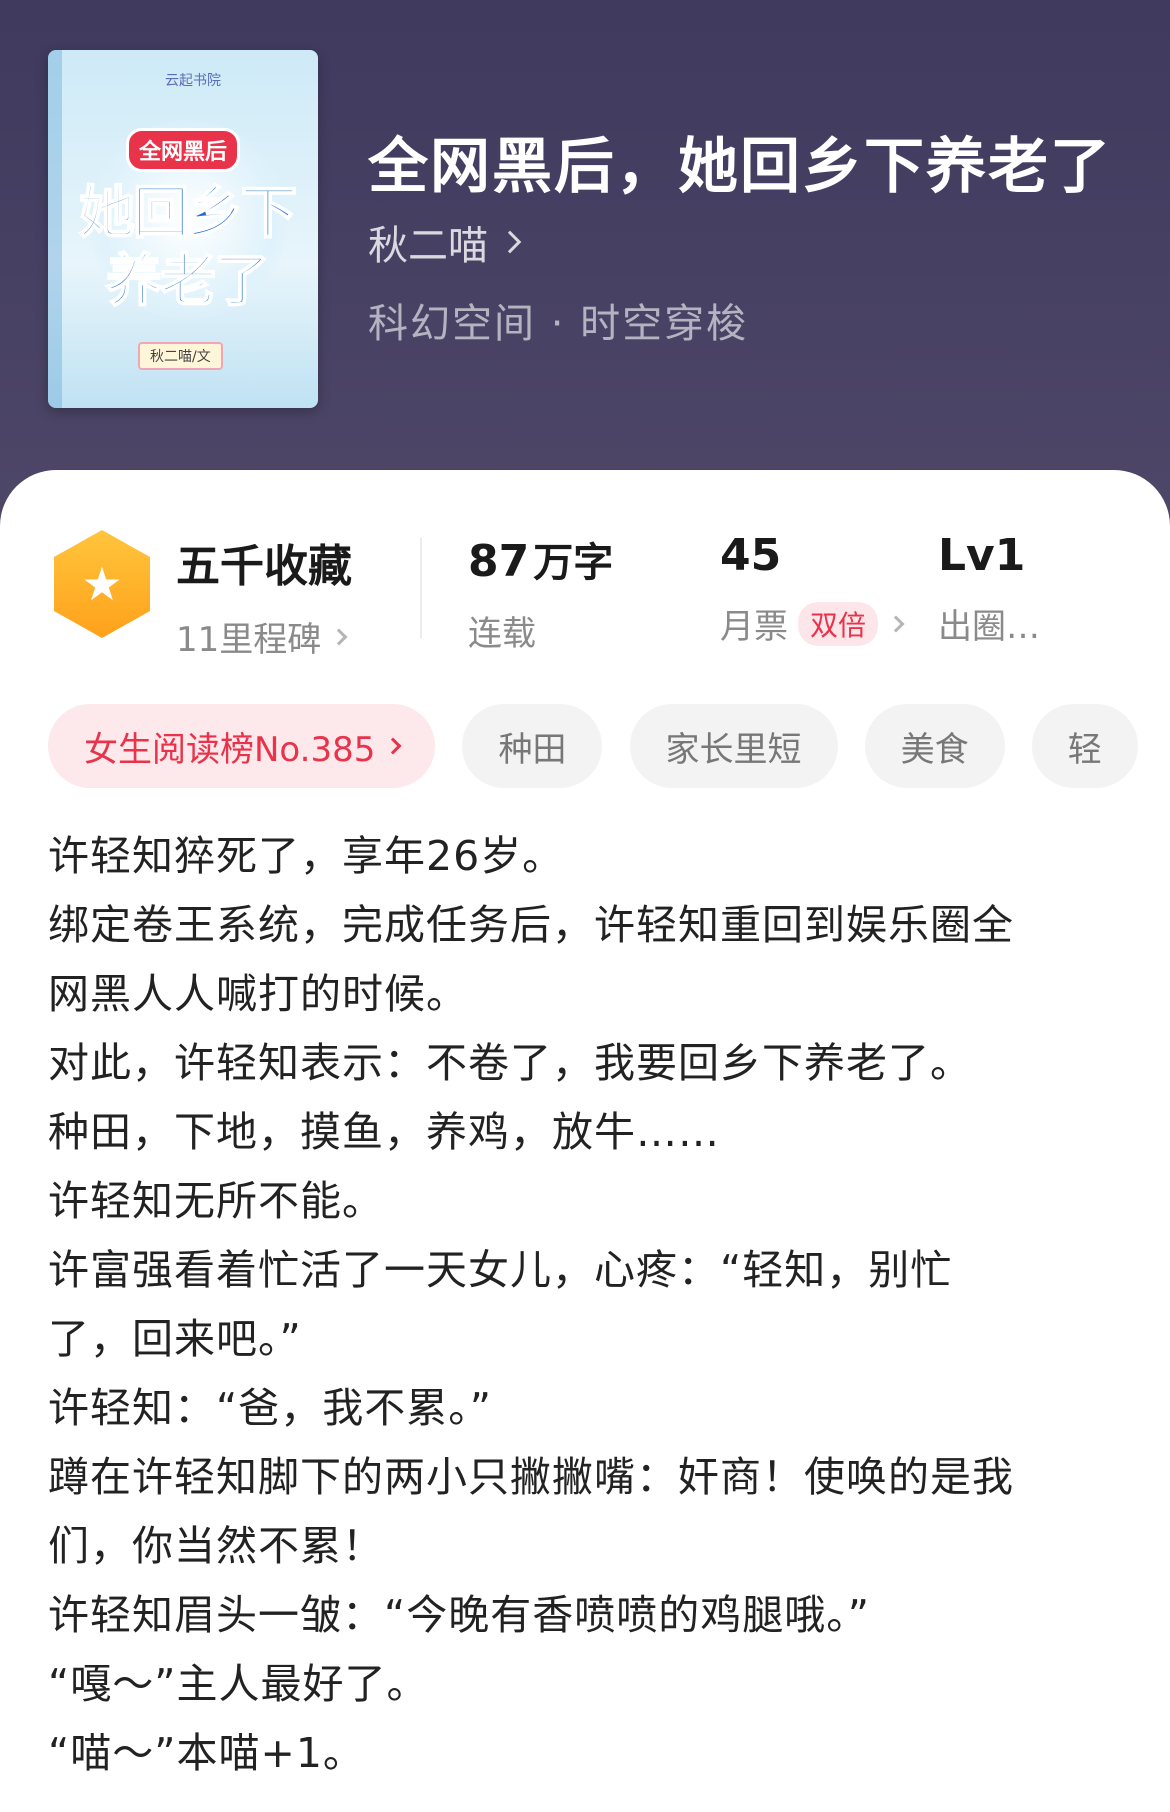 The image size is (1170, 1812). What do you see at coordinates (540, 592) in the screenshot?
I see `stat-word-count: 87 万字 连载` at bounding box center [540, 592].